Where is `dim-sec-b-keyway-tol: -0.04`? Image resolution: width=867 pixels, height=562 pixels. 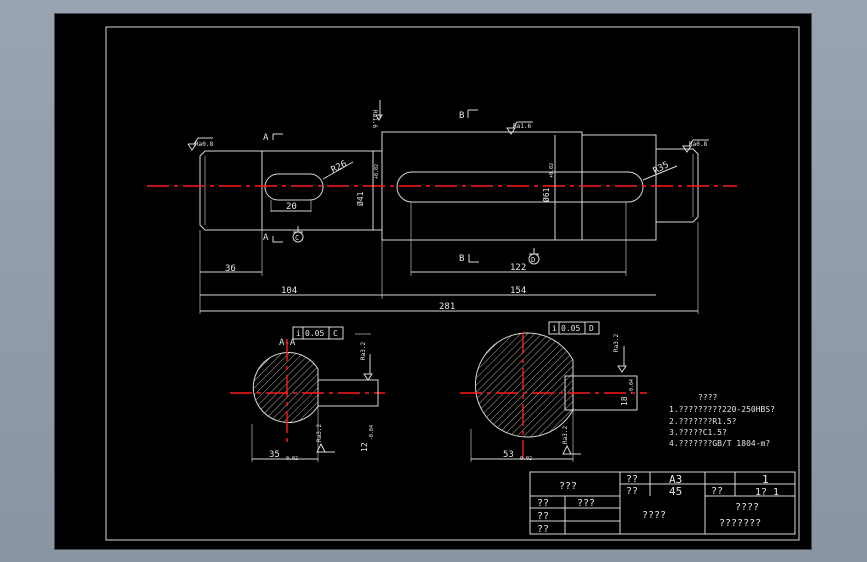 dim-sec-b-keyway-tol: -0.04 is located at coordinates (632, 386).